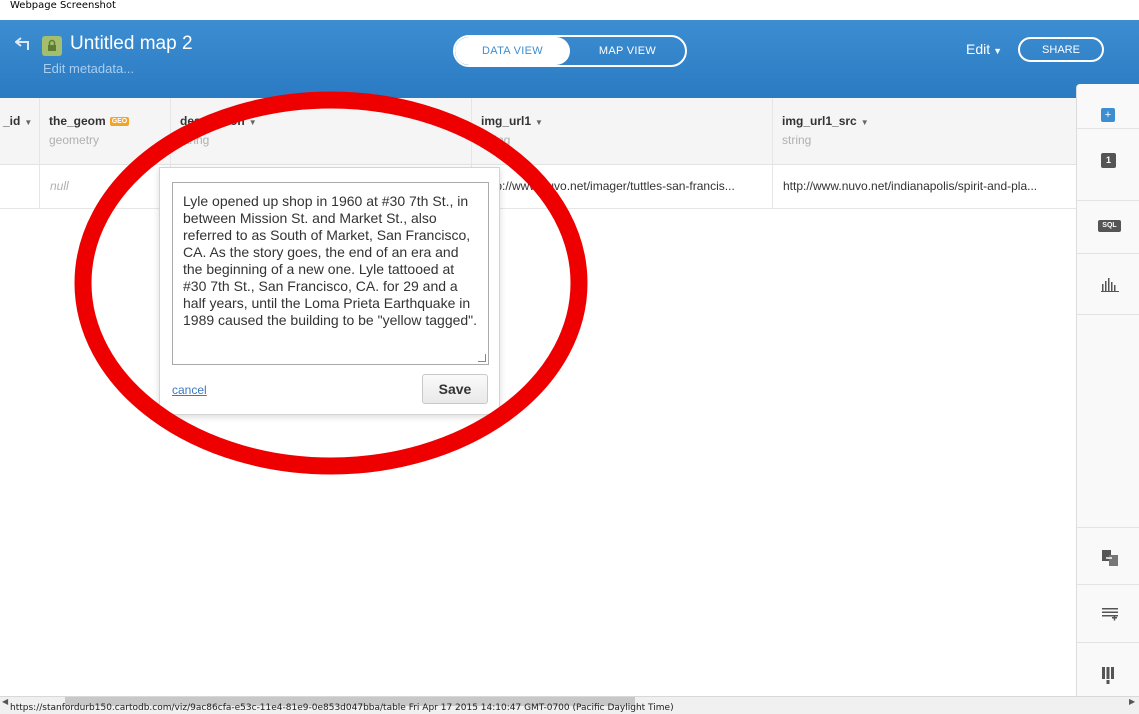 The width and height of the screenshot is (1139, 714). Describe the element at coordinates (212, 121) in the screenshot. I see `column-name: description` at that location.